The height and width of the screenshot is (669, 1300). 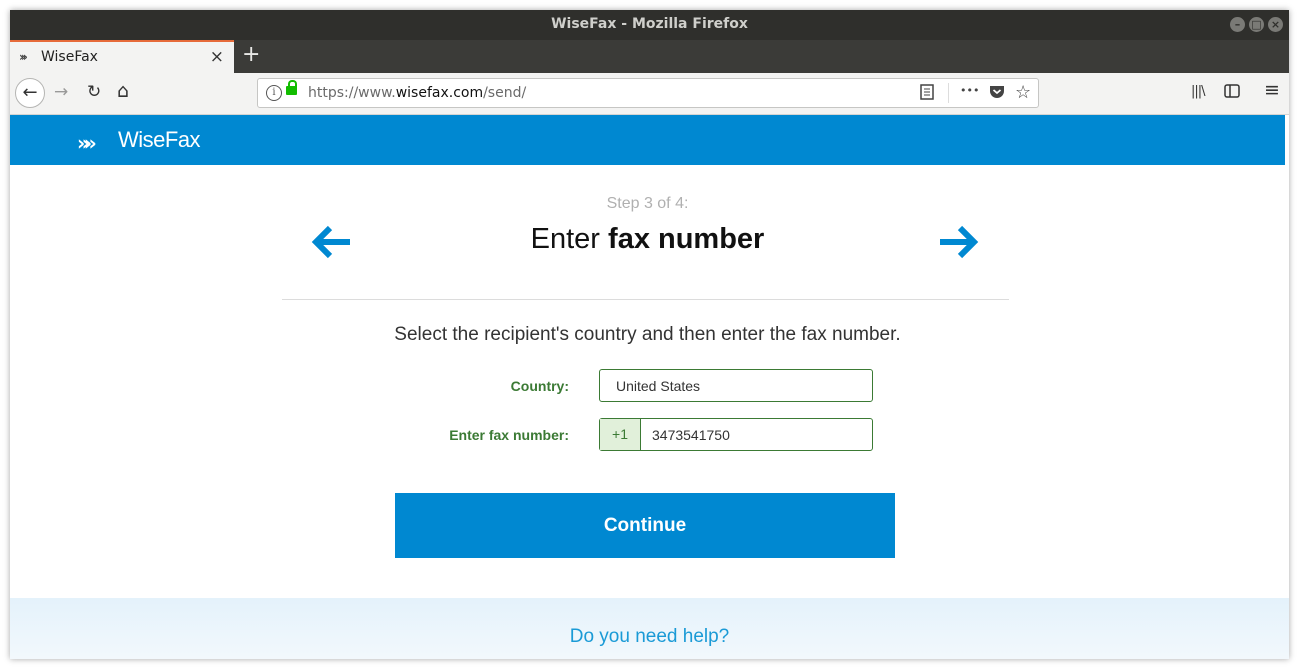 What do you see at coordinates (647, 203) in the screenshot?
I see `step-indicator: Step 3 of 4:` at bounding box center [647, 203].